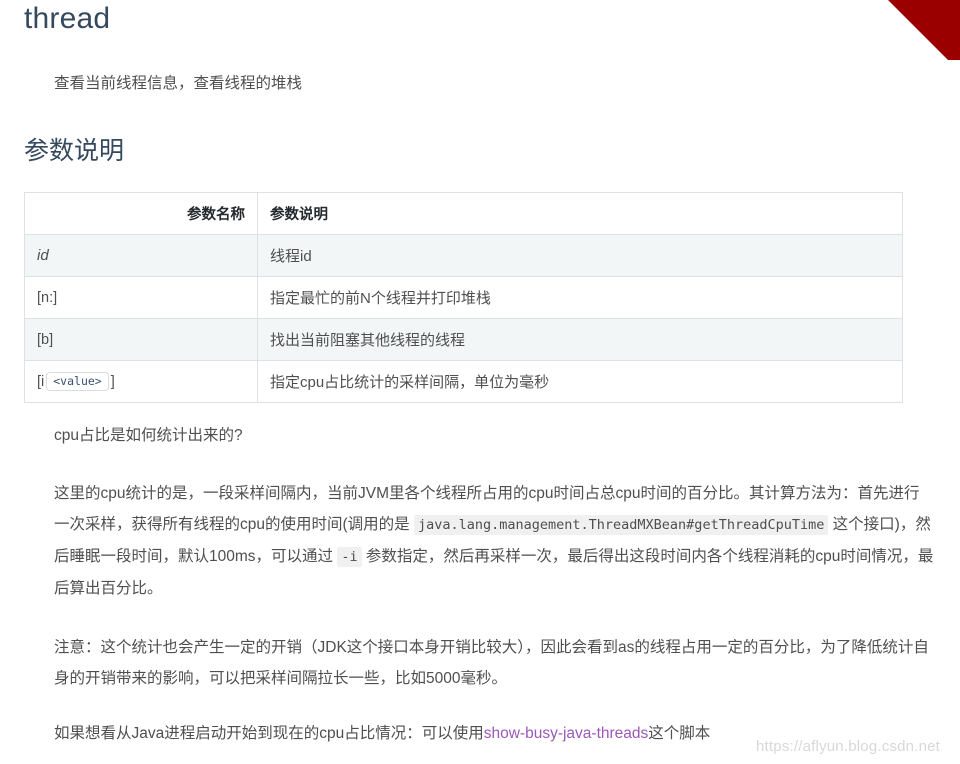  I want to click on cell-param-desc: 指定最忙的前N个线程并打印堆栈, so click(580, 297).